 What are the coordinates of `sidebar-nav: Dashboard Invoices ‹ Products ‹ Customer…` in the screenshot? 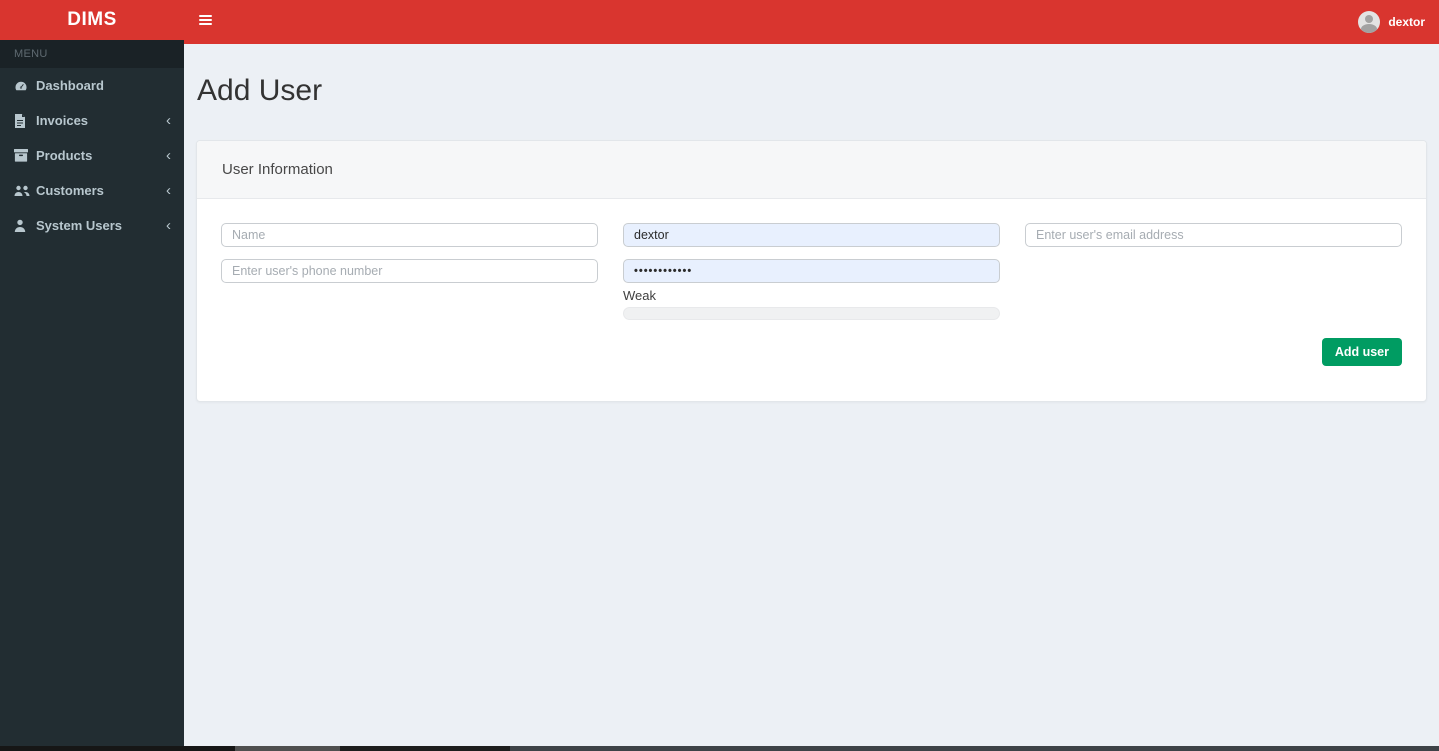 It's located at (92, 155).